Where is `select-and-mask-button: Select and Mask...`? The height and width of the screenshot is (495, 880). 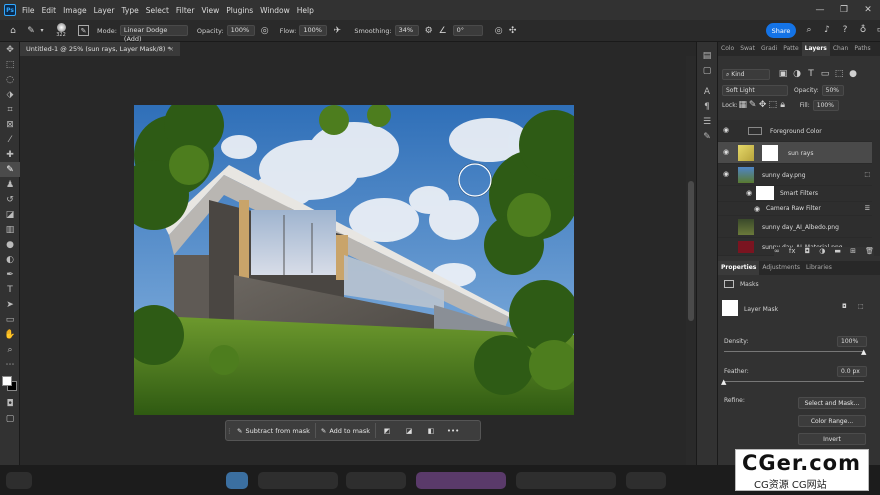
select-and-mask-button: Select and Mask... is located at coordinates (832, 403).